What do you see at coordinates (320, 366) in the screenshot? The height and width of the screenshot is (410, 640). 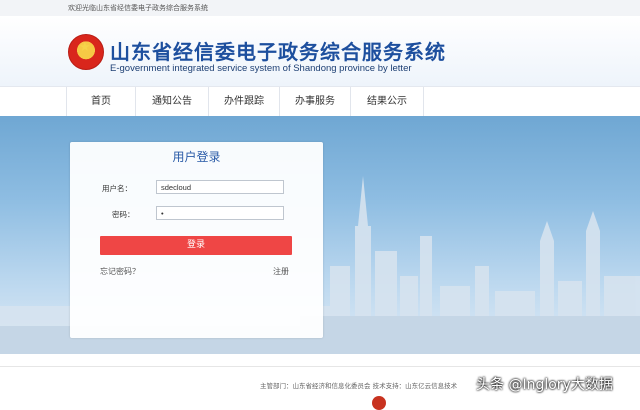 I see `footer-divider` at bounding box center [320, 366].